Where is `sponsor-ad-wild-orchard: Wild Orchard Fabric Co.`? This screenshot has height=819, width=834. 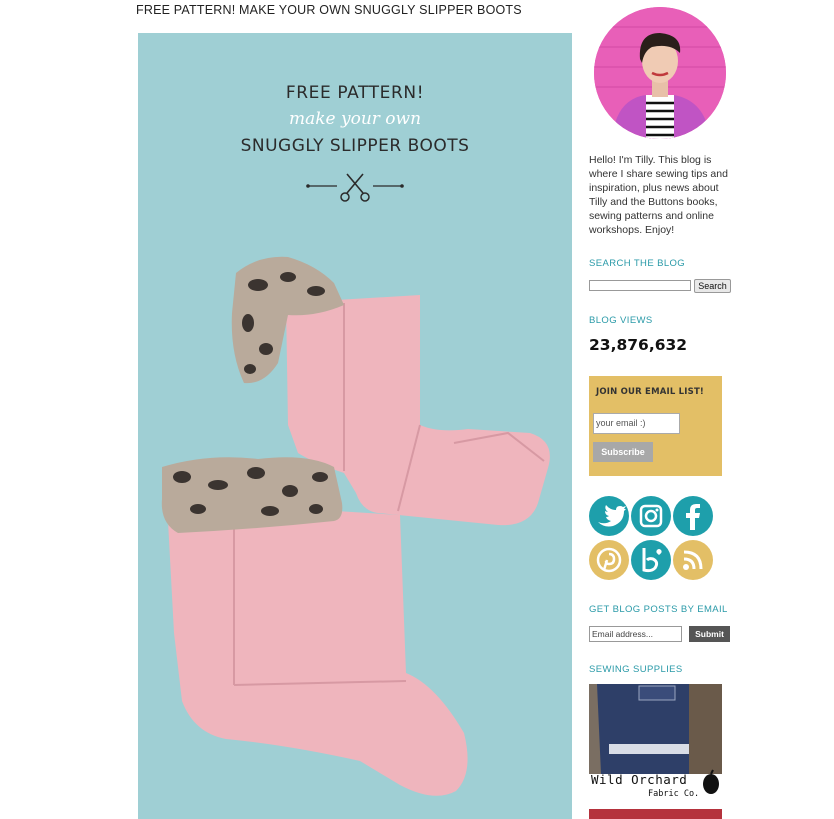 sponsor-ad-wild-orchard: Wild Orchard Fabric Co. is located at coordinates (655, 751).